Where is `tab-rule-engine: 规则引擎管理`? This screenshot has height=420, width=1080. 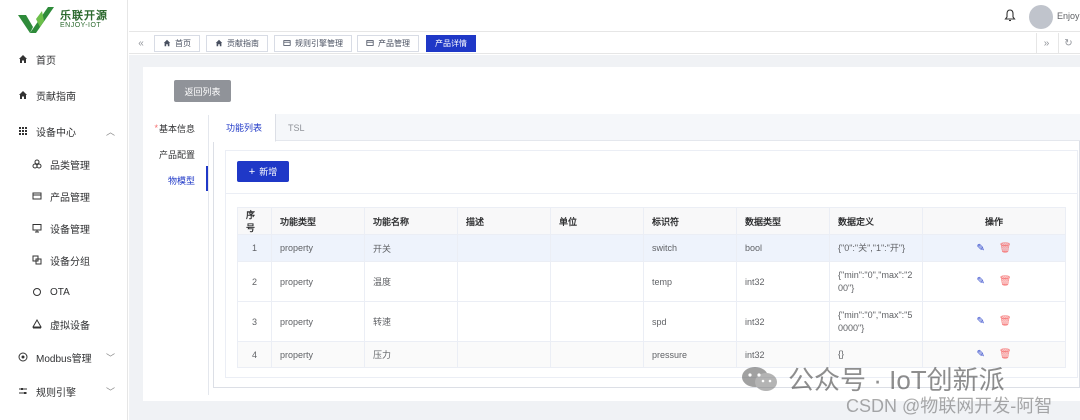
tab-rule-engine: 规则引擎管理 is located at coordinates (313, 43).